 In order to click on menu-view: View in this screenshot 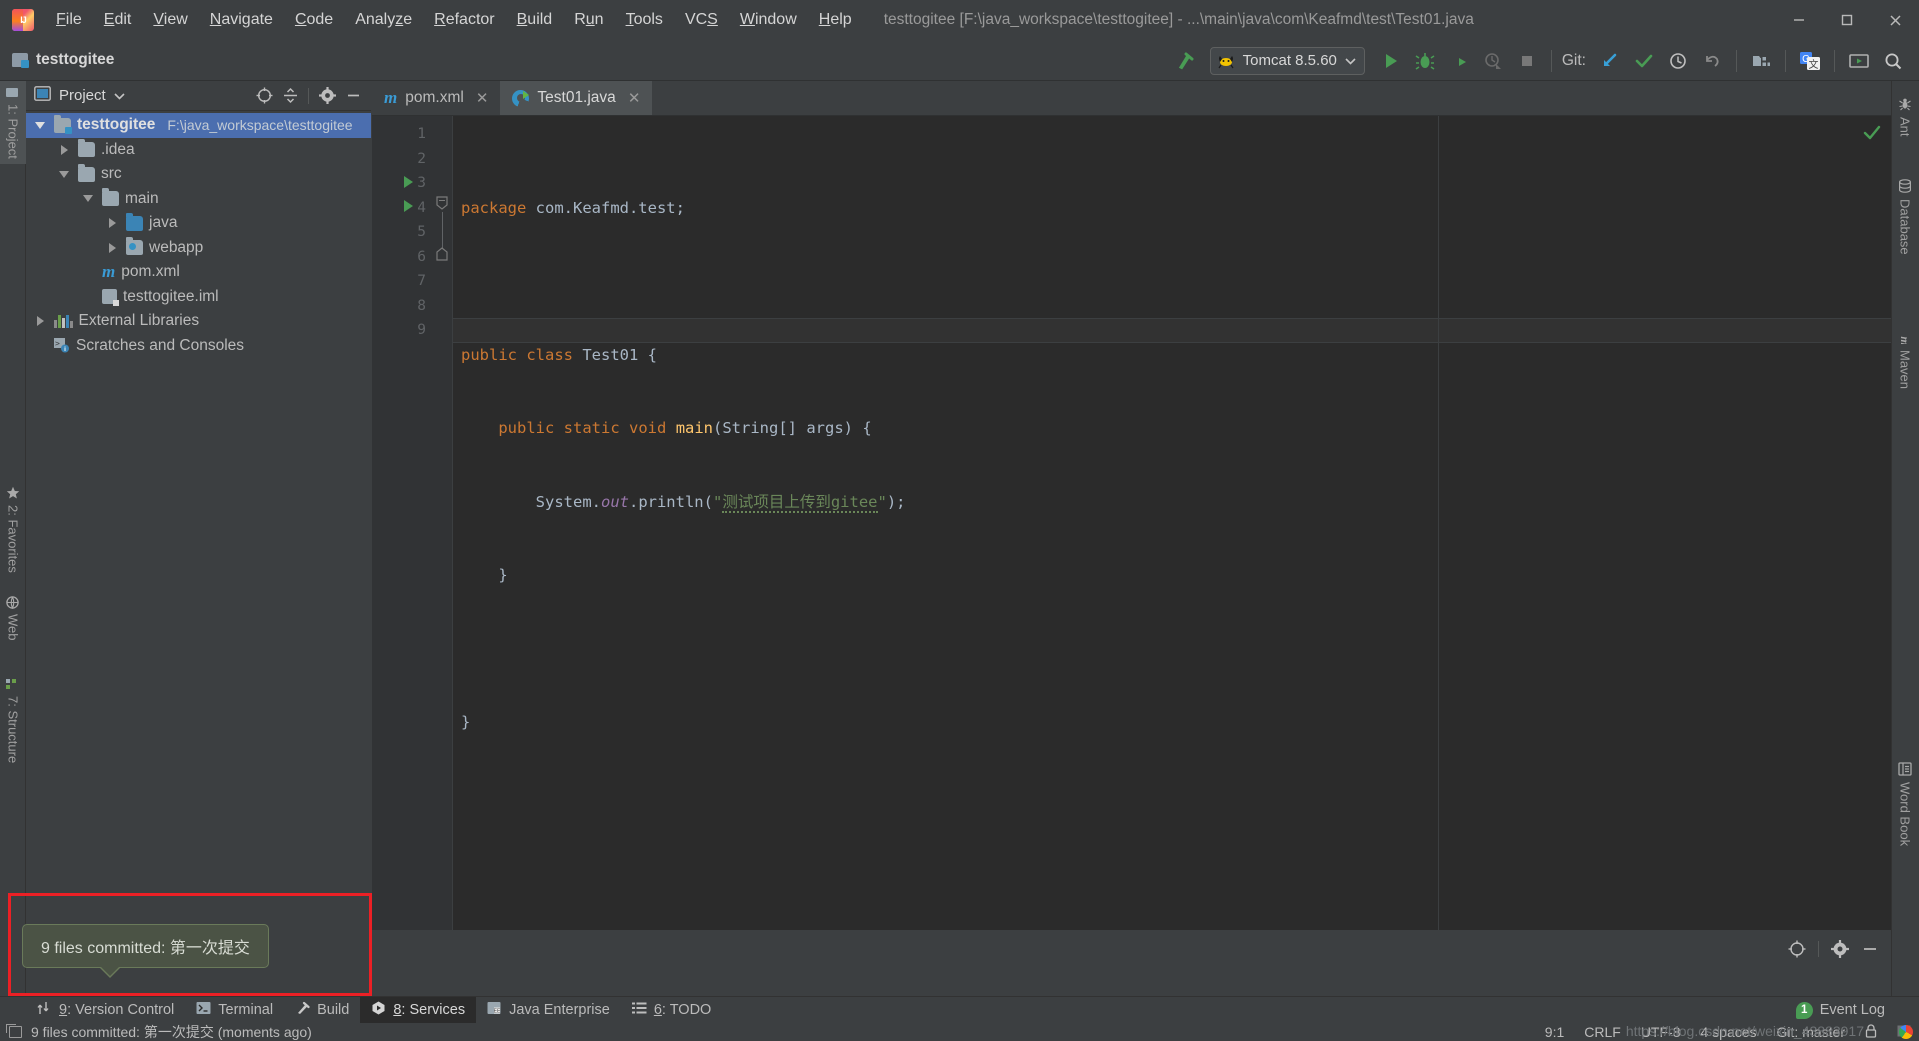, I will do `click(170, 20)`.